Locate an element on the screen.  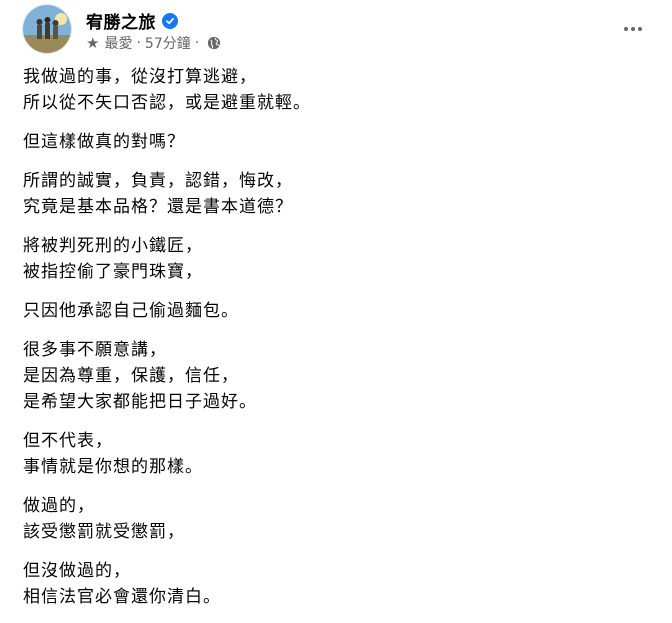
post-paragraph: 所謂的誠實，負責，認錯，悔改， 究竟是基本品格？還是書本道德？ is located at coordinates (337, 194).